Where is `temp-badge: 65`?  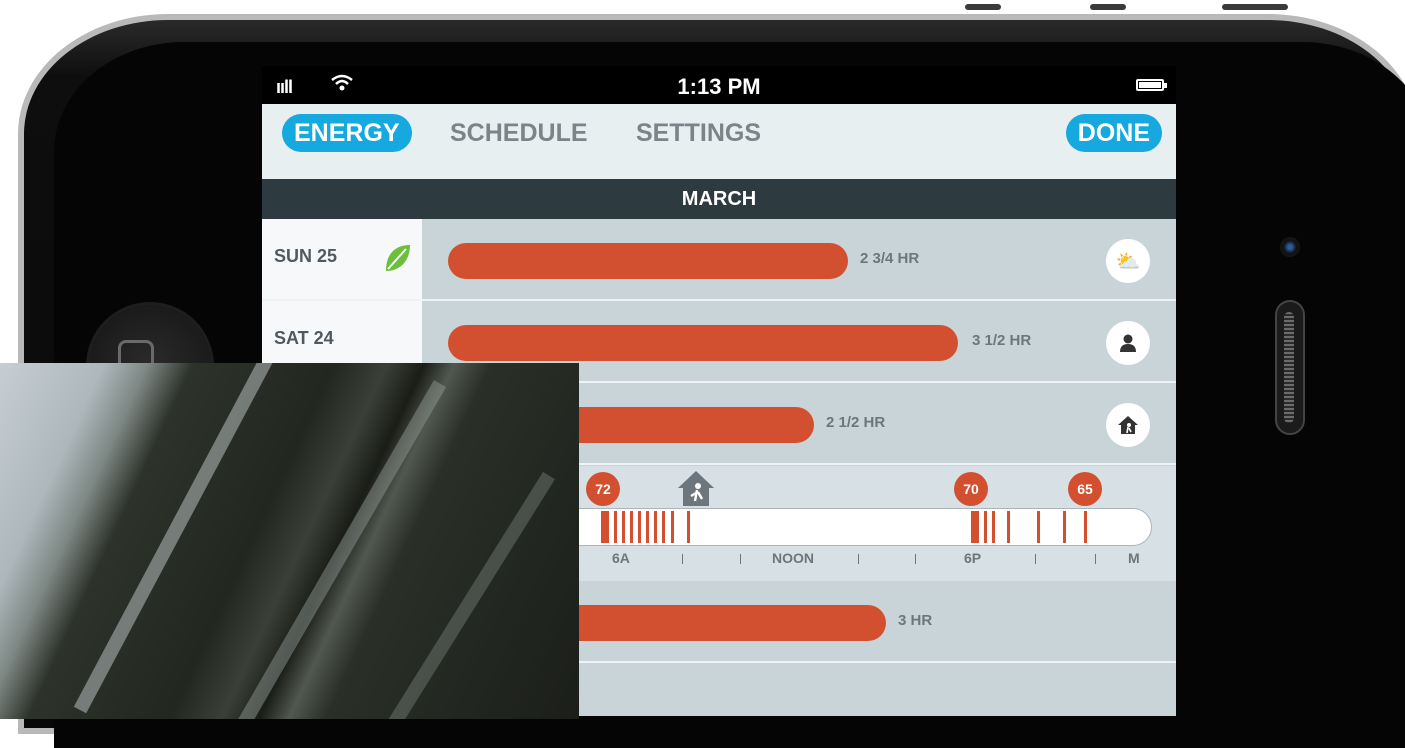 temp-badge: 65 is located at coordinates (1085, 489).